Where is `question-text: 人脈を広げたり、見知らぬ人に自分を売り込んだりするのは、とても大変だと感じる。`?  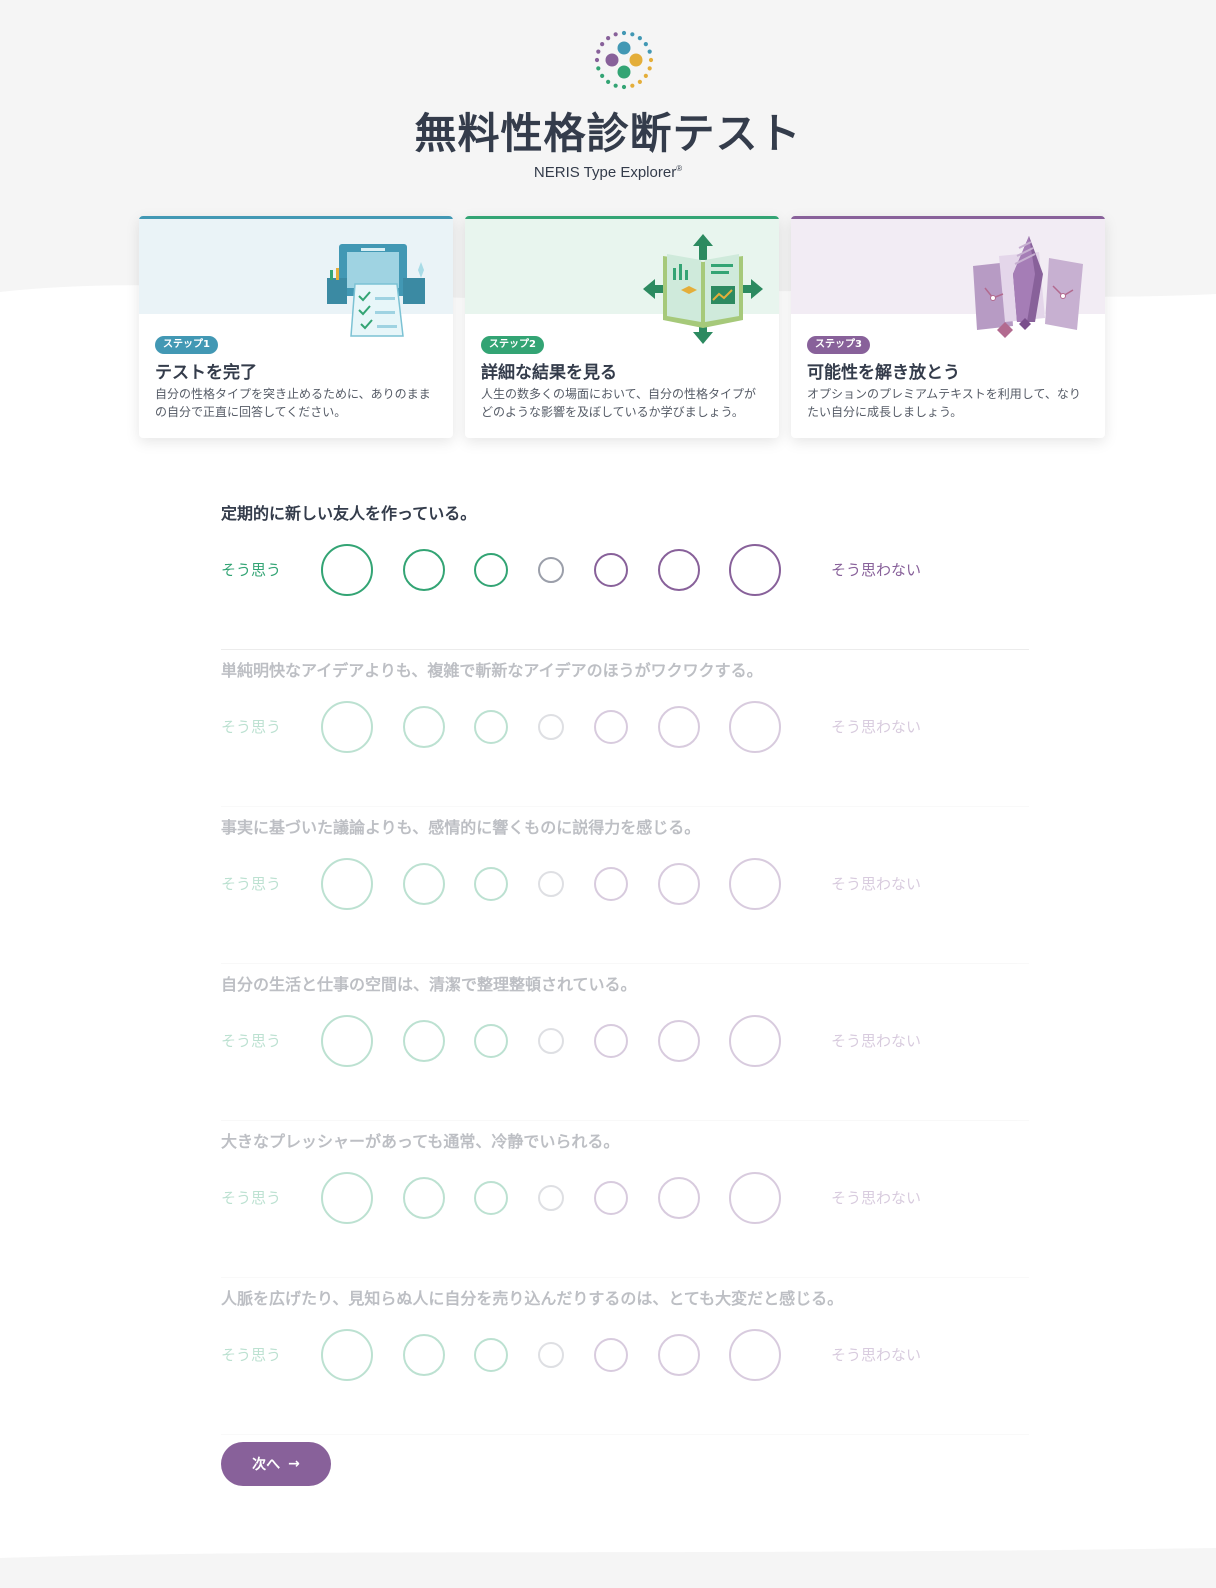 question-text: 人脈を広げたり、見知らぬ人に自分を売り込んだりするのは、とても大変だと感じる。 is located at coordinates (532, 1298).